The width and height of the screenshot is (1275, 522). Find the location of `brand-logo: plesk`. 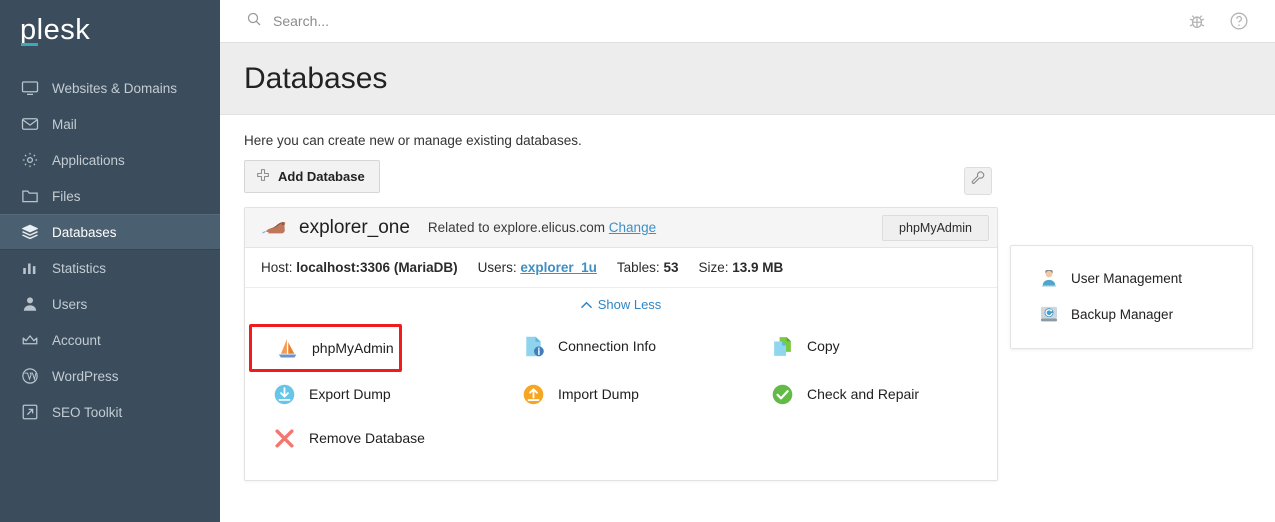

brand-logo: plesk is located at coordinates (110, 33).